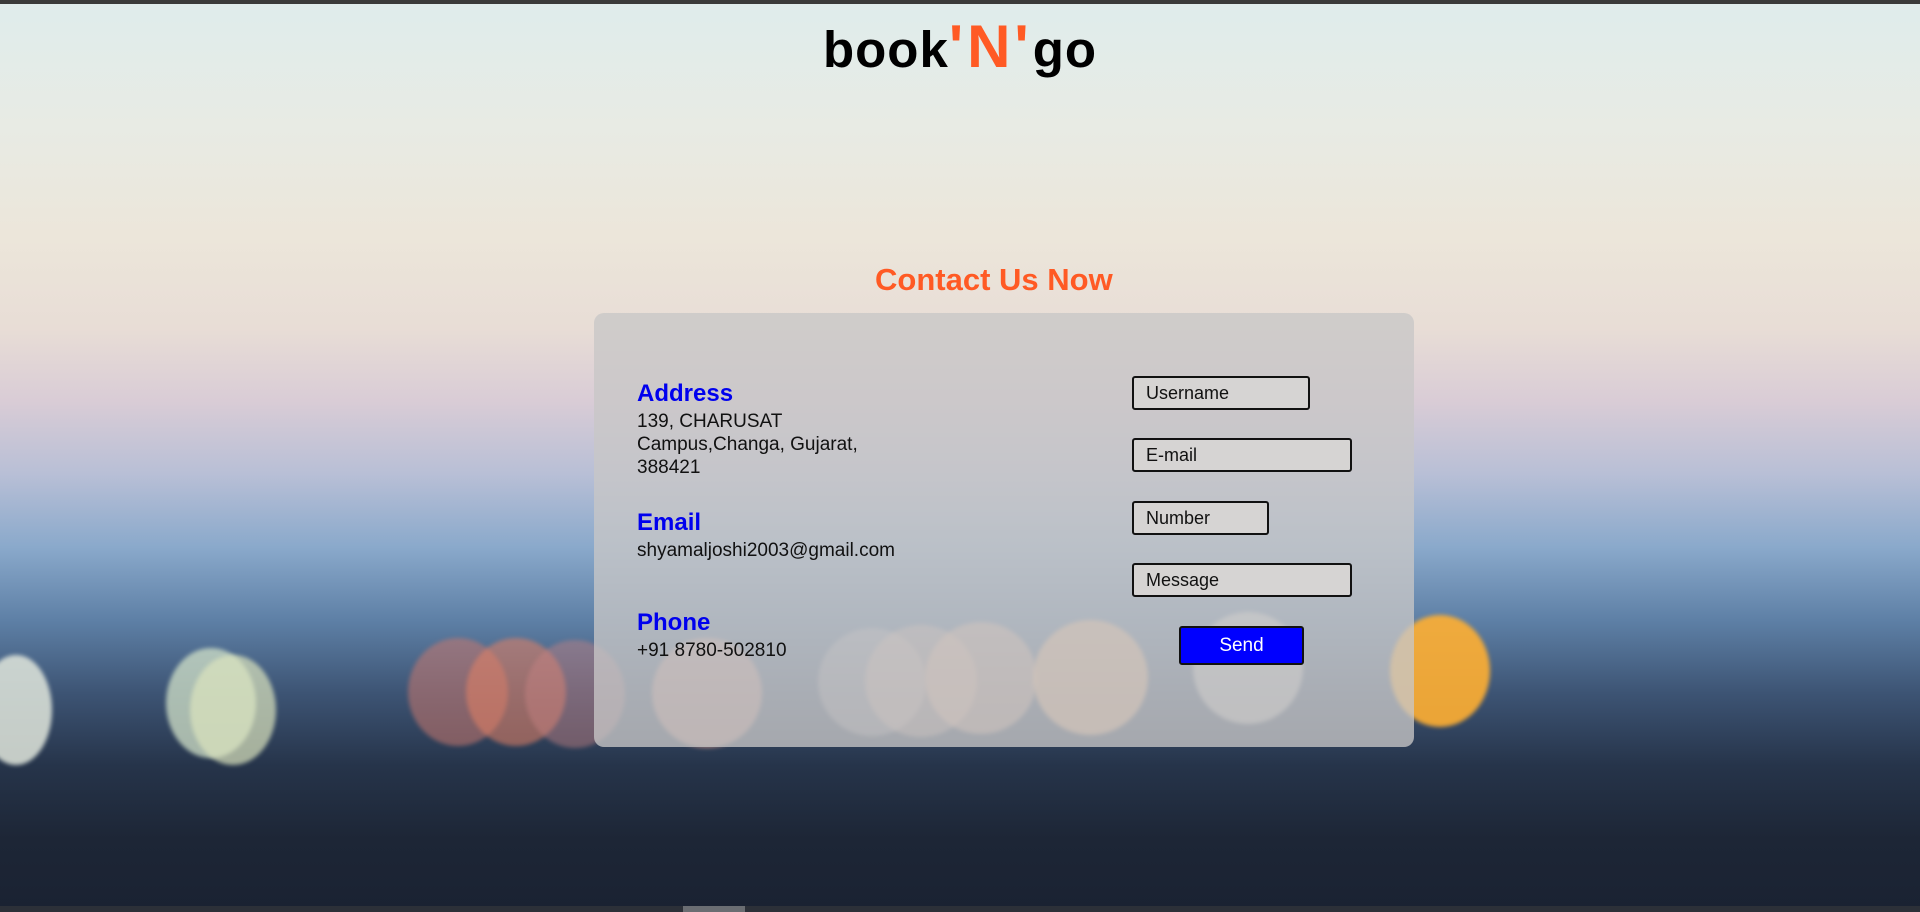 This screenshot has width=1920, height=912. I want to click on site-logo: book'N'go, so click(960, 46).